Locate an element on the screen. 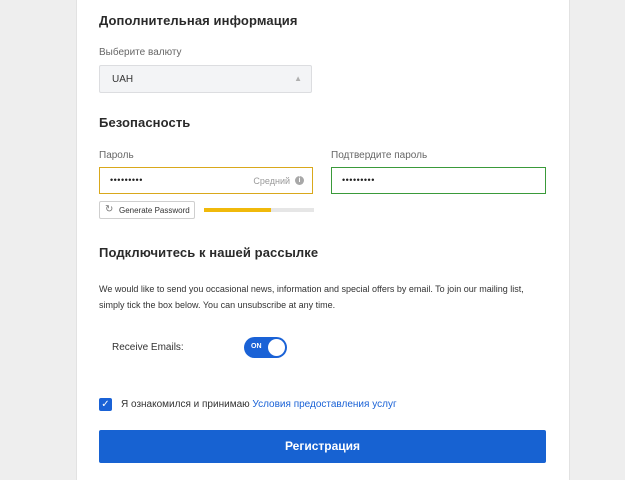 Image resolution: width=625 pixels, height=480 pixels. confirm-password-label: Подтвердите пароль is located at coordinates (379, 155).